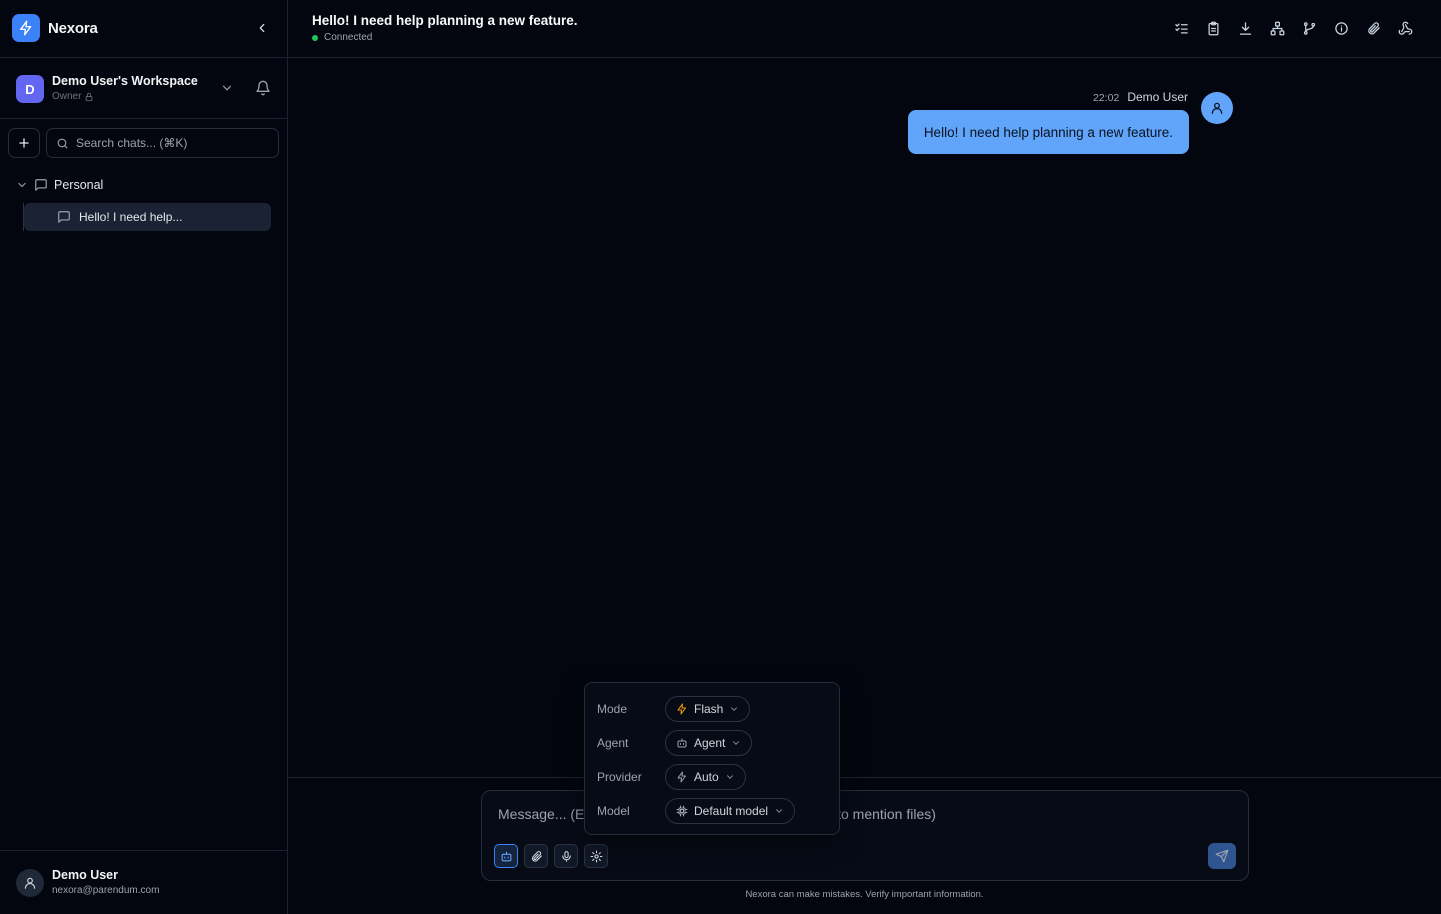  What do you see at coordinates (171, 143) in the screenshot?
I see `search-input` at bounding box center [171, 143].